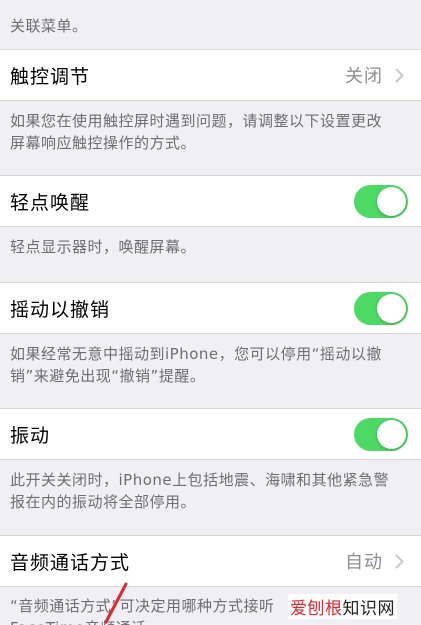 The image size is (421, 625). I want to click on annotation-arrow-icon, so click(116, 603).